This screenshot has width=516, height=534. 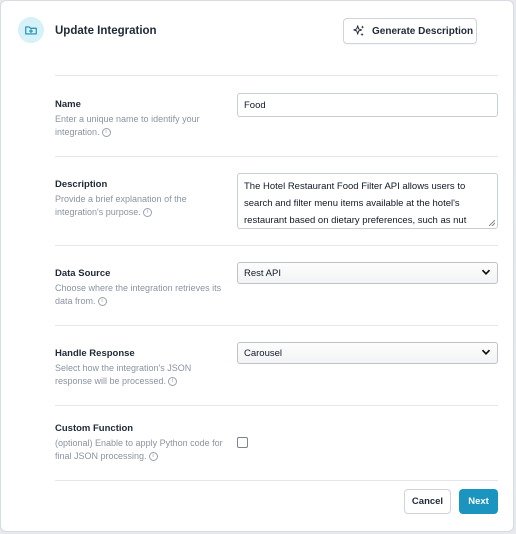 What do you see at coordinates (31, 30) in the screenshot?
I see `folder-plus-icon` at bounding box center [31, 30].